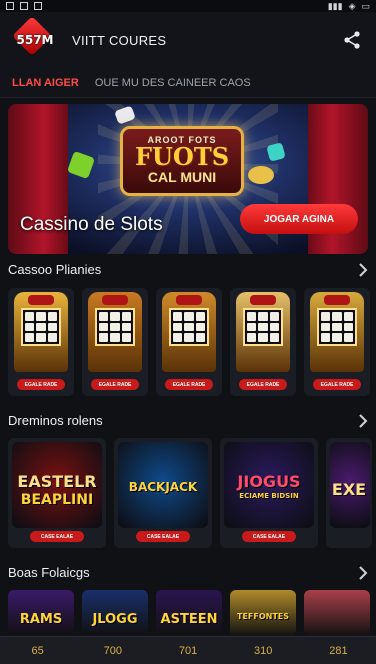  Describe the element at coordinates (338, 650) in the screenshot. I see `bottom-number: 281` at that location.